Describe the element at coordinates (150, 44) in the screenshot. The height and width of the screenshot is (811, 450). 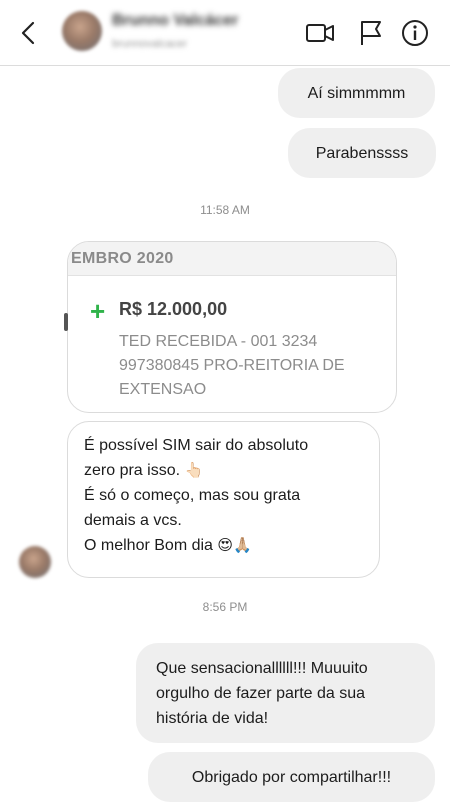
I see `contact-handle: brunnovalcacer` at that location.